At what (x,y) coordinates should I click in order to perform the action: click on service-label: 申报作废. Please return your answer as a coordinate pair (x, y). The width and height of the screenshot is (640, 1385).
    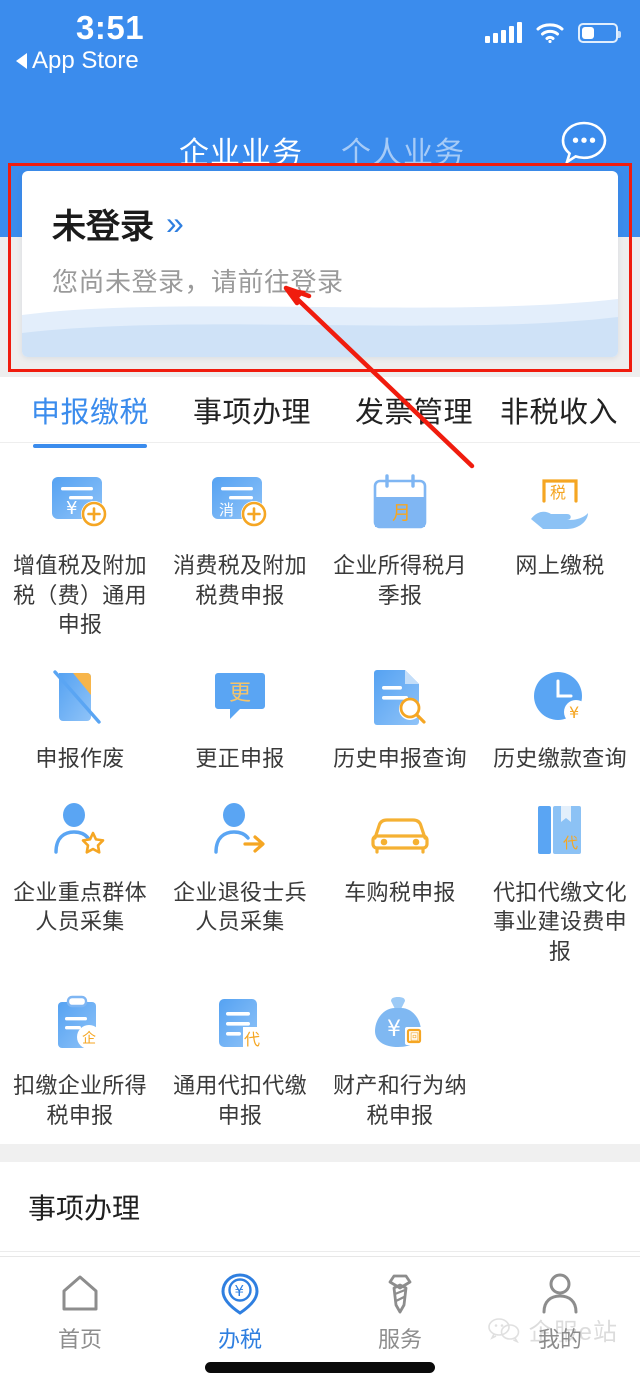
    Looking at the image, I should click on (80, 759).